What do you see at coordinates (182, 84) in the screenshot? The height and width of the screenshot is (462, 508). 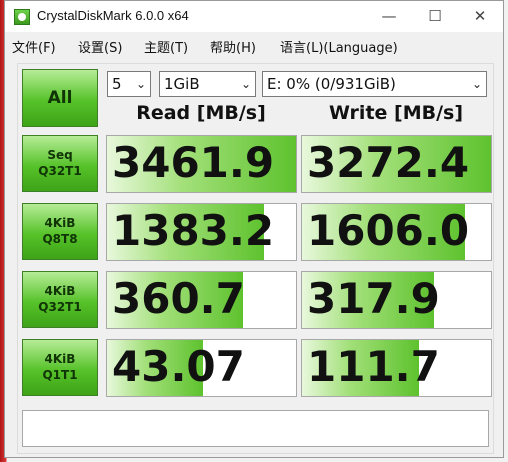 I see `test-size-value: 1GiB` at bounding box center [182, 84].